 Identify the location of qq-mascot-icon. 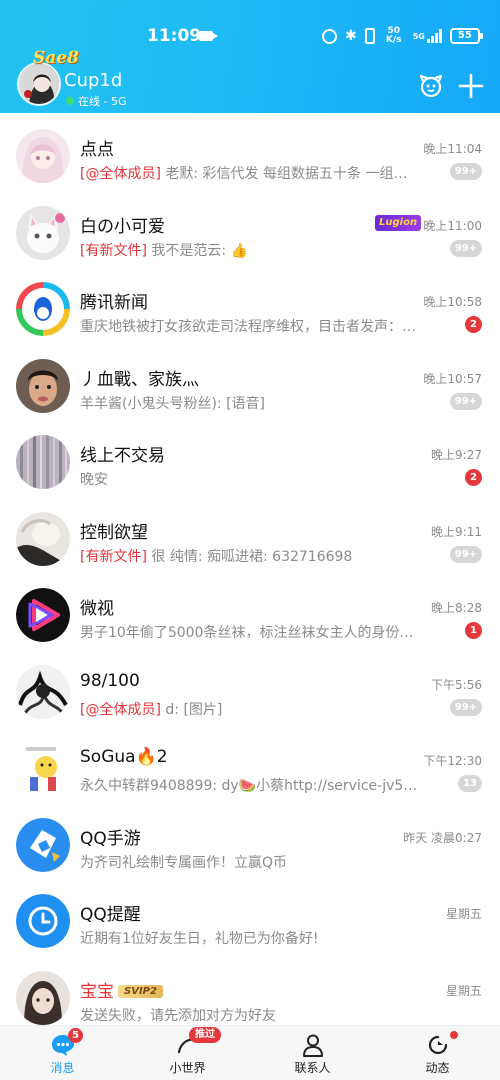
(431, 86).